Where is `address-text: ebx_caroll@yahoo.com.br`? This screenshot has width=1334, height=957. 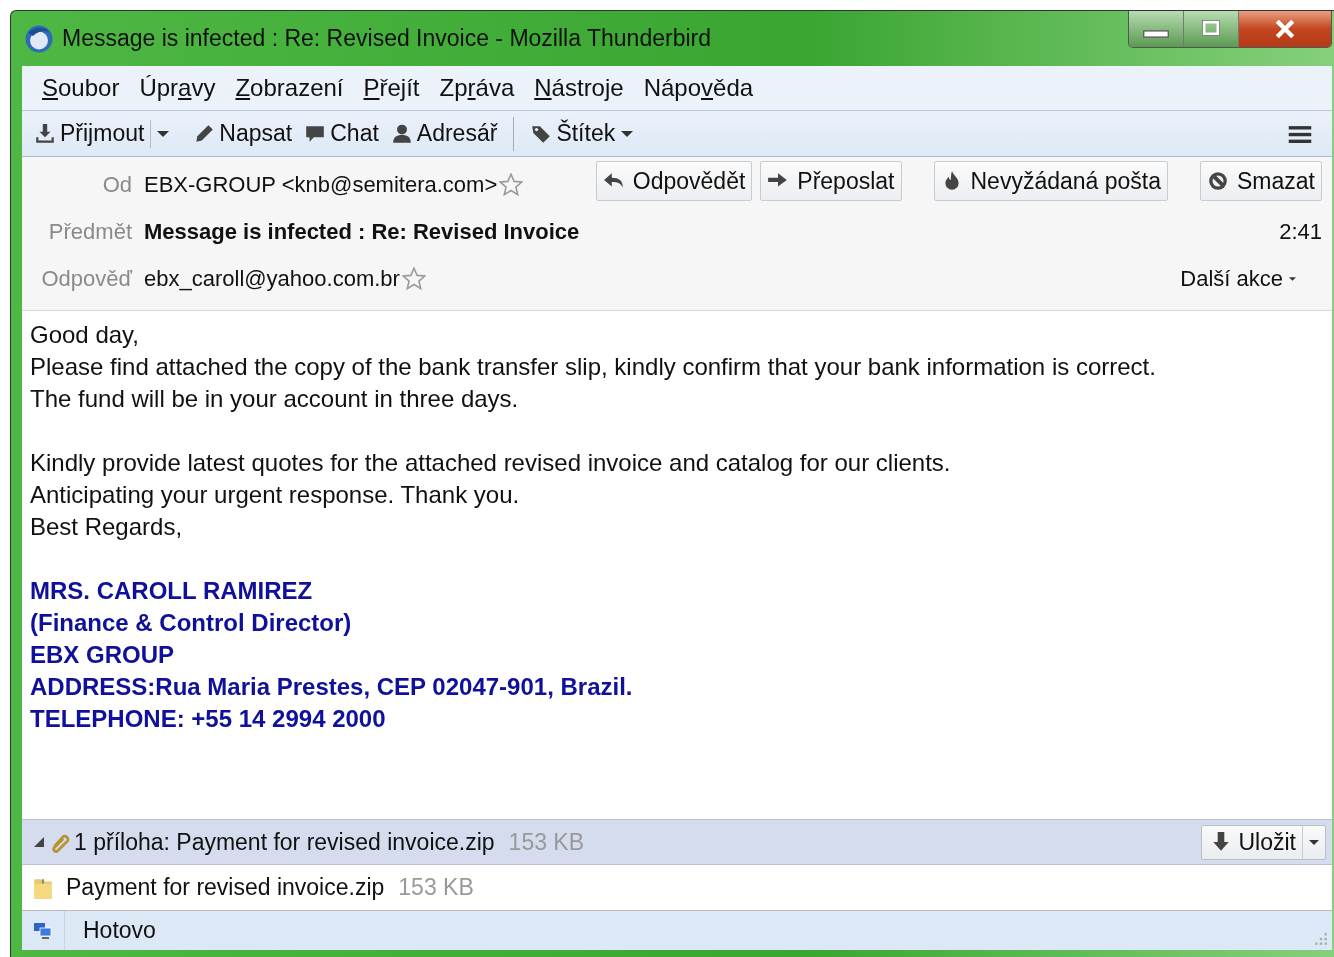 address-text: ebx_caroll@yahoo.com.br is located at coordinates (272, 278).